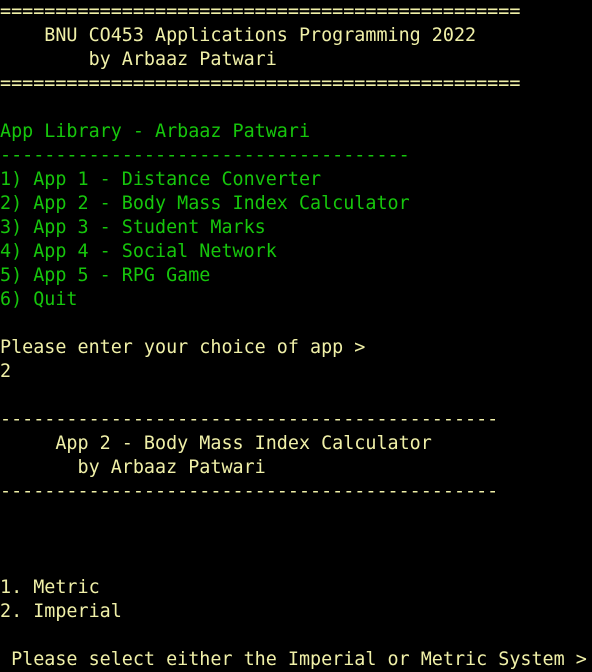 This screenshot has height=672, width=592. What do you see at coordinates (61, 611) in the screenshot?
I see `unit-option-imperial: 2. Imperial` at bounding box center [61, 611].